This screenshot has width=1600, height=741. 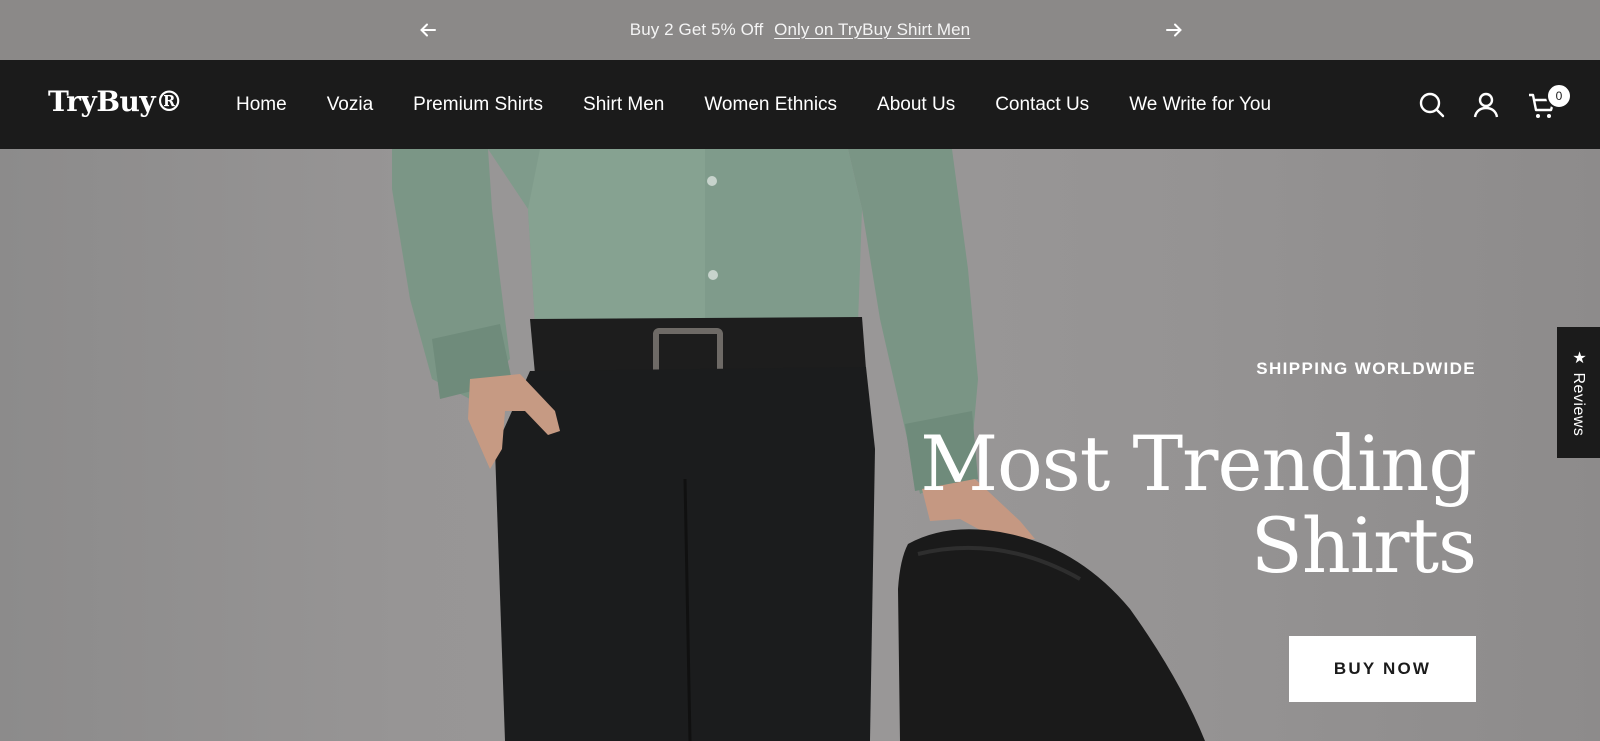 I want to click on hero-text-block: SHIPPING WORLDWIDE Most Trending Shirts, so click(x=1198, y=474).